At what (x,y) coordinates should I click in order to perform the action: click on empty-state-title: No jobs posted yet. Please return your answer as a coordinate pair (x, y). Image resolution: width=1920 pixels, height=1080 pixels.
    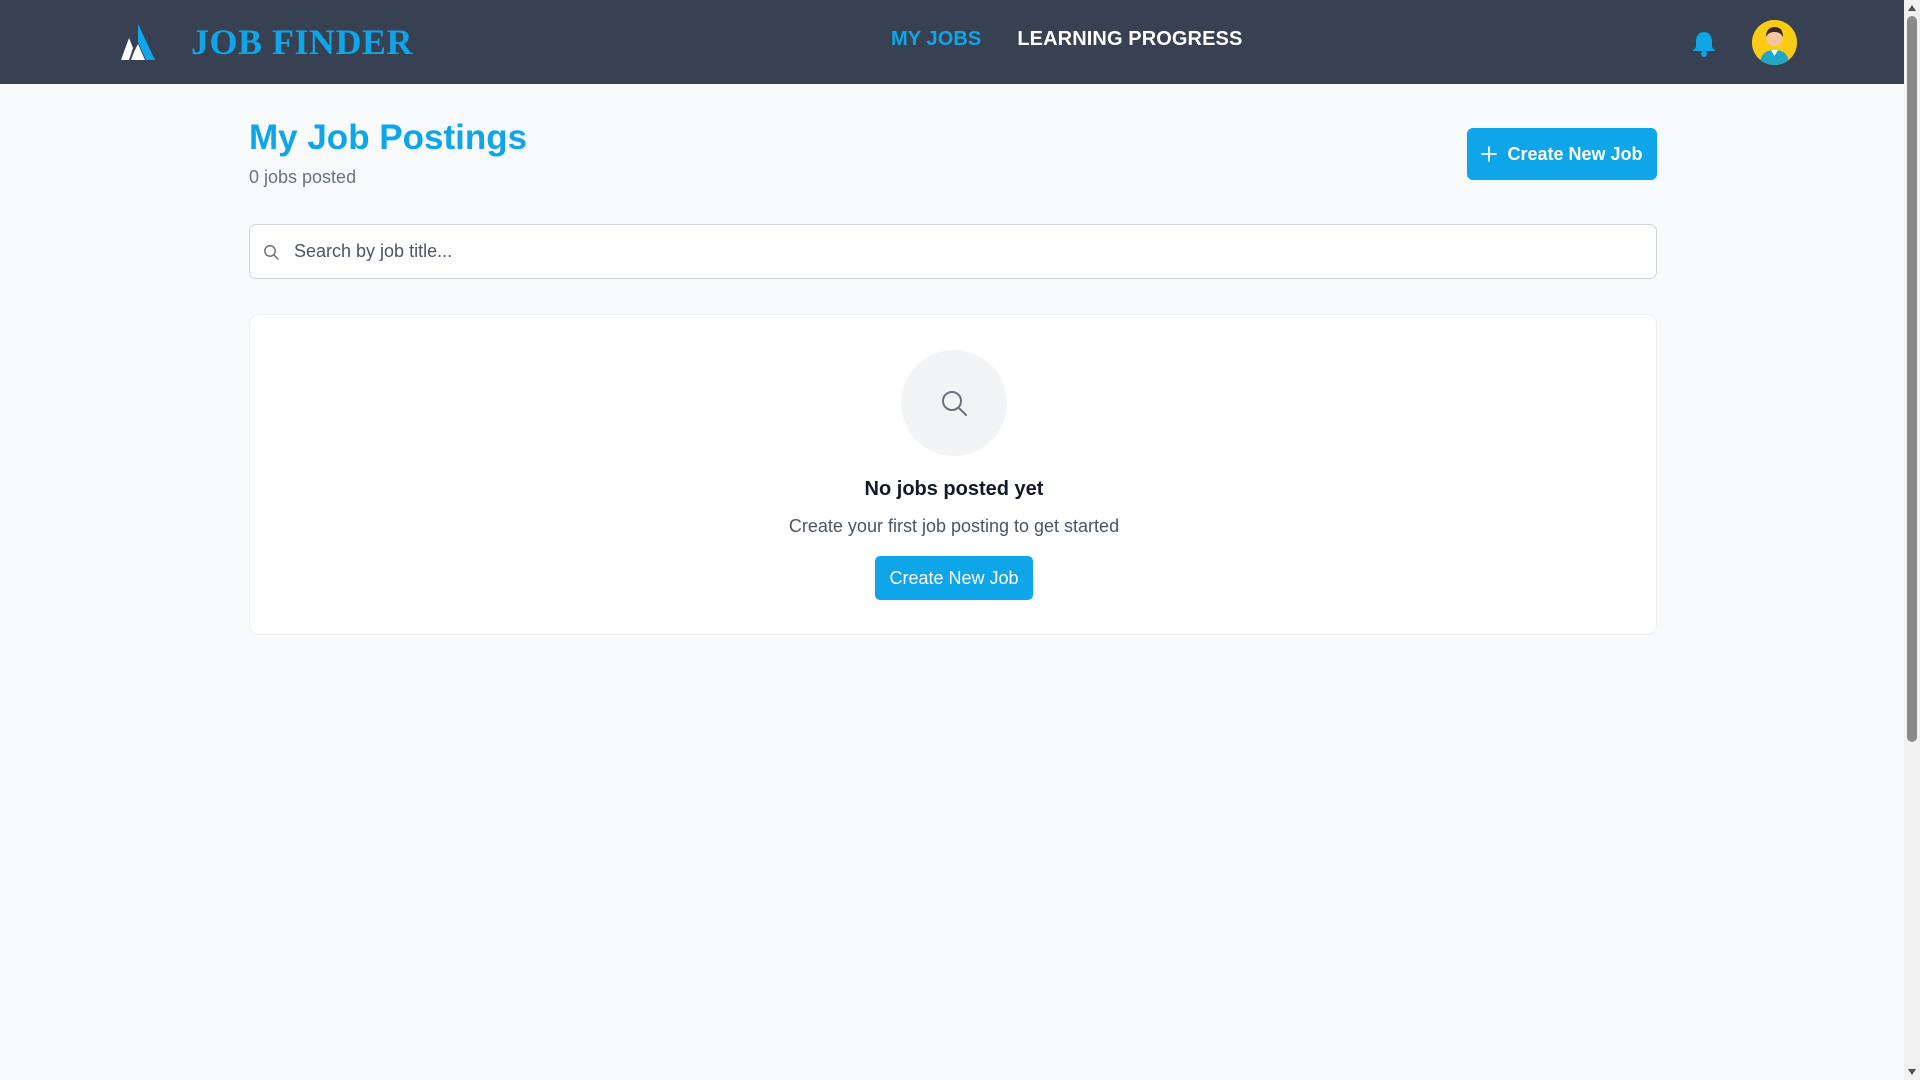
    Looking at the image, I should click on (954, 489).